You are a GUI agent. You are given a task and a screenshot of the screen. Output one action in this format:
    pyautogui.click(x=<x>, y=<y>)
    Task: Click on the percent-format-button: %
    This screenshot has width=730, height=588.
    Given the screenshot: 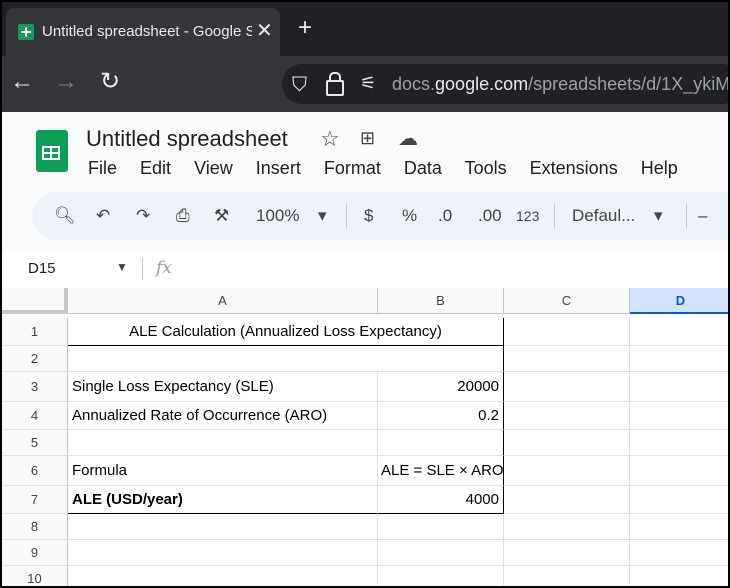 What is the action you would take?
    pyautogui.click(x=409, y=216)
    